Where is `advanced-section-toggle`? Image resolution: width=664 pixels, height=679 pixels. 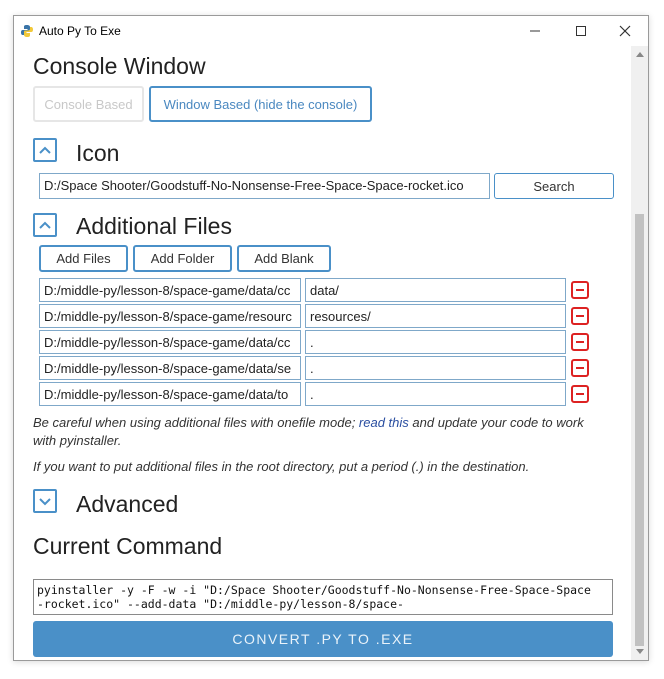 advanced-section-toggle is located at coordinates (45, 501).